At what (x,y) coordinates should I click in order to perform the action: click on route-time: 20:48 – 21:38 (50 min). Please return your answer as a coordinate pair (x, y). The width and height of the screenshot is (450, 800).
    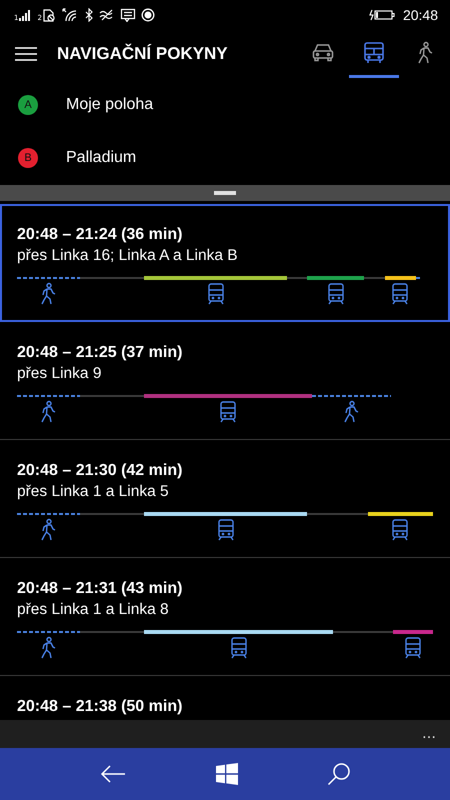
    Looking at the image, I should click on (100, 707).